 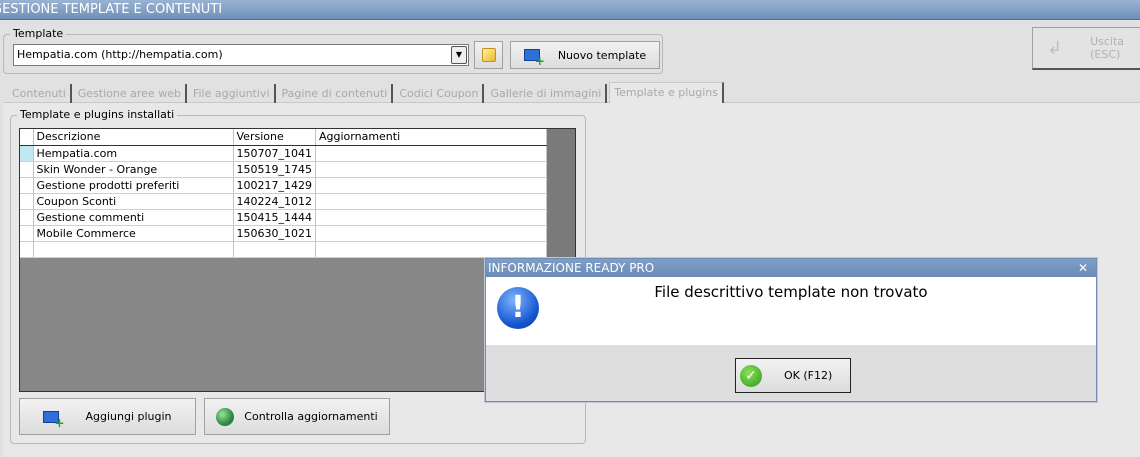 What do you see at coordinates (561, 193) in the screenshot?
I see `grid-scroll-area` at bounding box center [561, 193].